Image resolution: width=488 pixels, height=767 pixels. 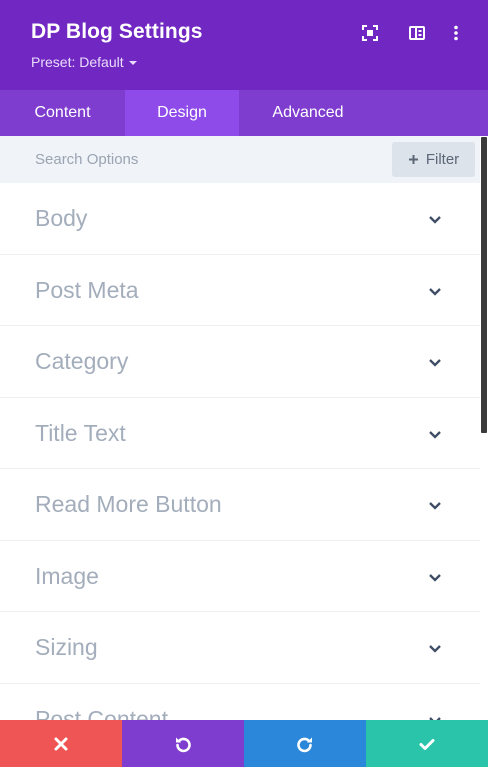 What do you see at coordinates (80, 432) in the screenshot?
I see `section-label: Title Text` at bounding box center [80, 432].